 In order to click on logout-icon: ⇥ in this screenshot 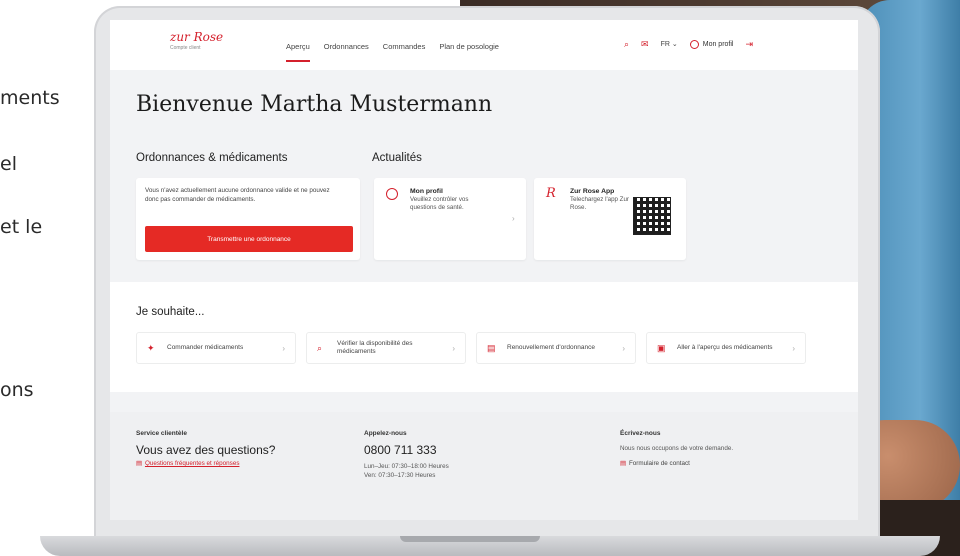, I will do `click(749, 44)`.